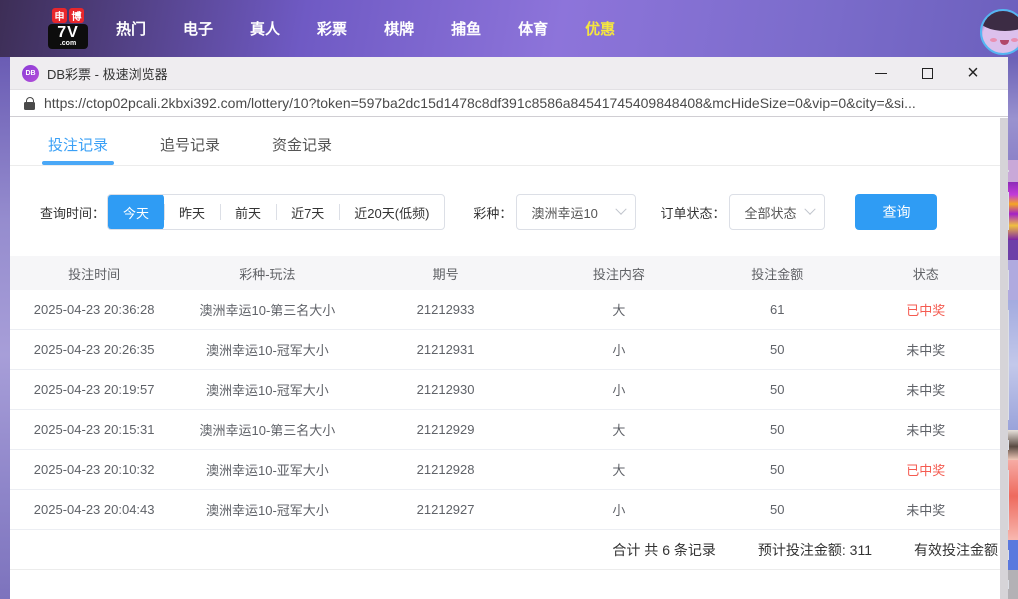  Describe the element at coordinates (445, 389) in the screenshot. I see `cell-issue: 21212930` at that location.